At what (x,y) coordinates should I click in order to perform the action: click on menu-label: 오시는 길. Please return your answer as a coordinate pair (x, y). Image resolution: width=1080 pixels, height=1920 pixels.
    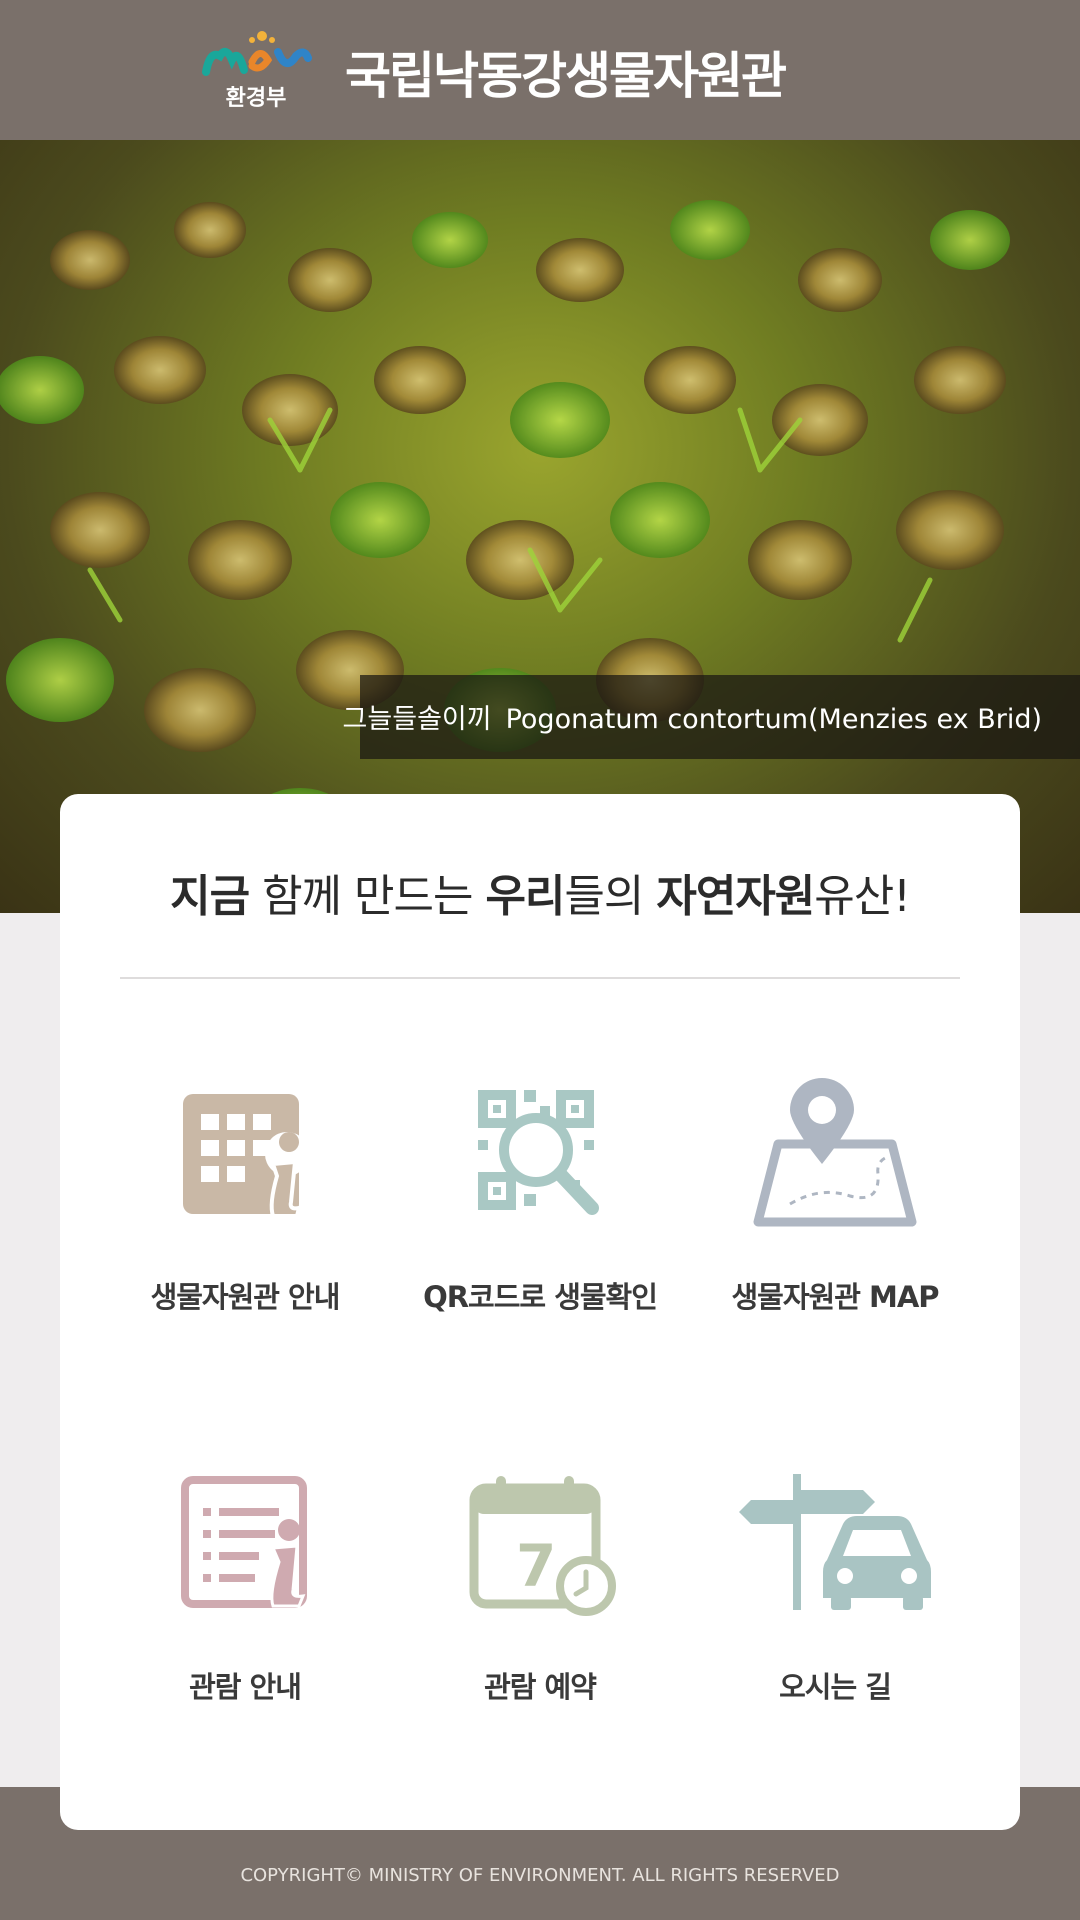
    Looking at the image, I should click on (835, 1687).